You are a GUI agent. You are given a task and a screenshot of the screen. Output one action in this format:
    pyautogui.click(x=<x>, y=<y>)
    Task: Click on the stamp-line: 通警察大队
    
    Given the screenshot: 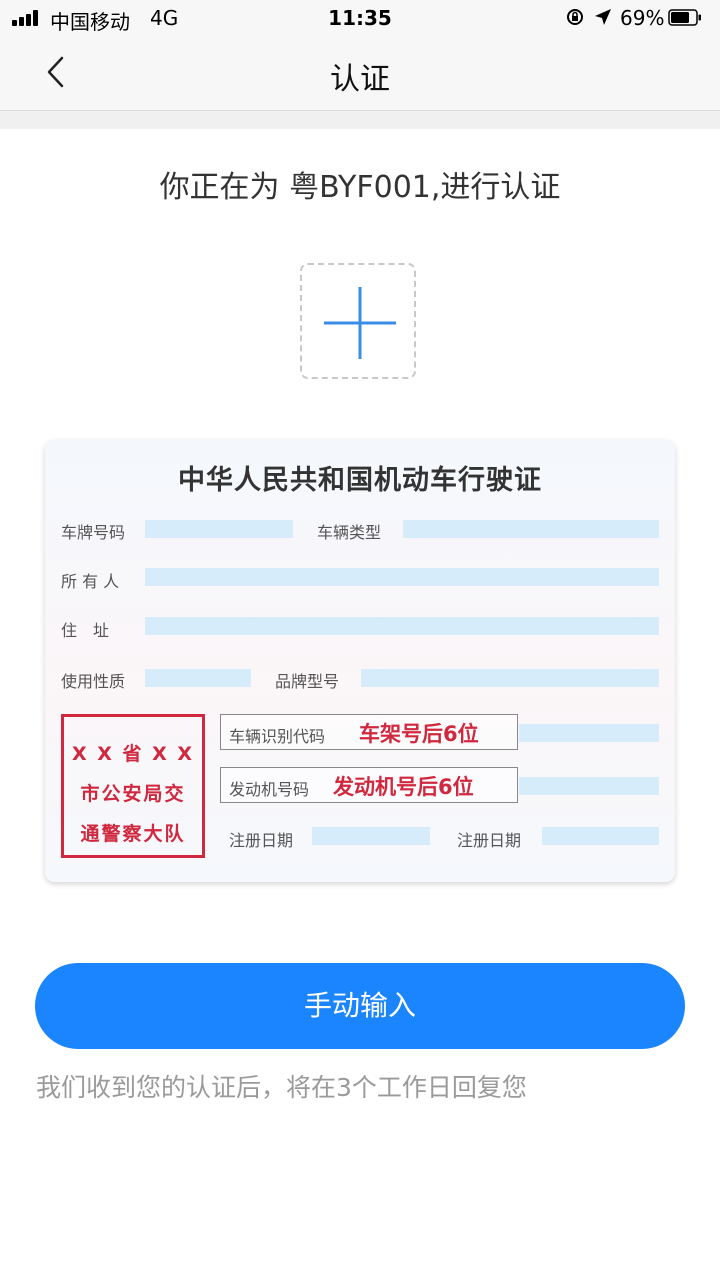 What is the action you would take?
    pyautogui.click(x=133, y=834)
    